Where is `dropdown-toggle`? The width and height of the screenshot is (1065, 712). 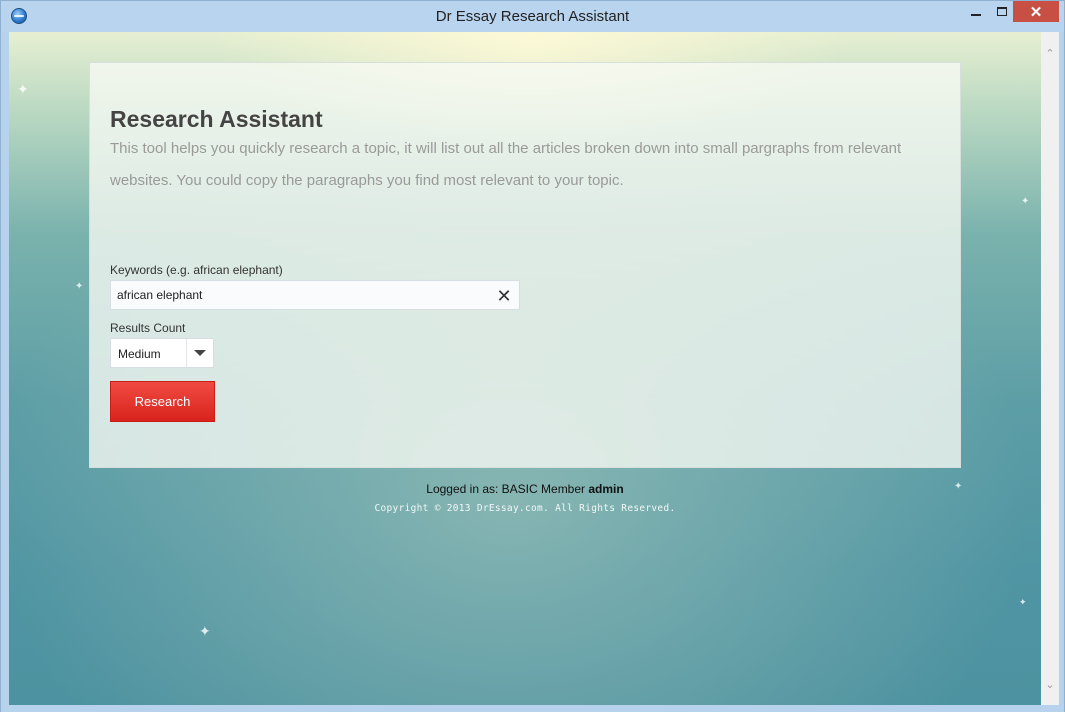
dropdown-toggle is located at coordinates (199, 353).